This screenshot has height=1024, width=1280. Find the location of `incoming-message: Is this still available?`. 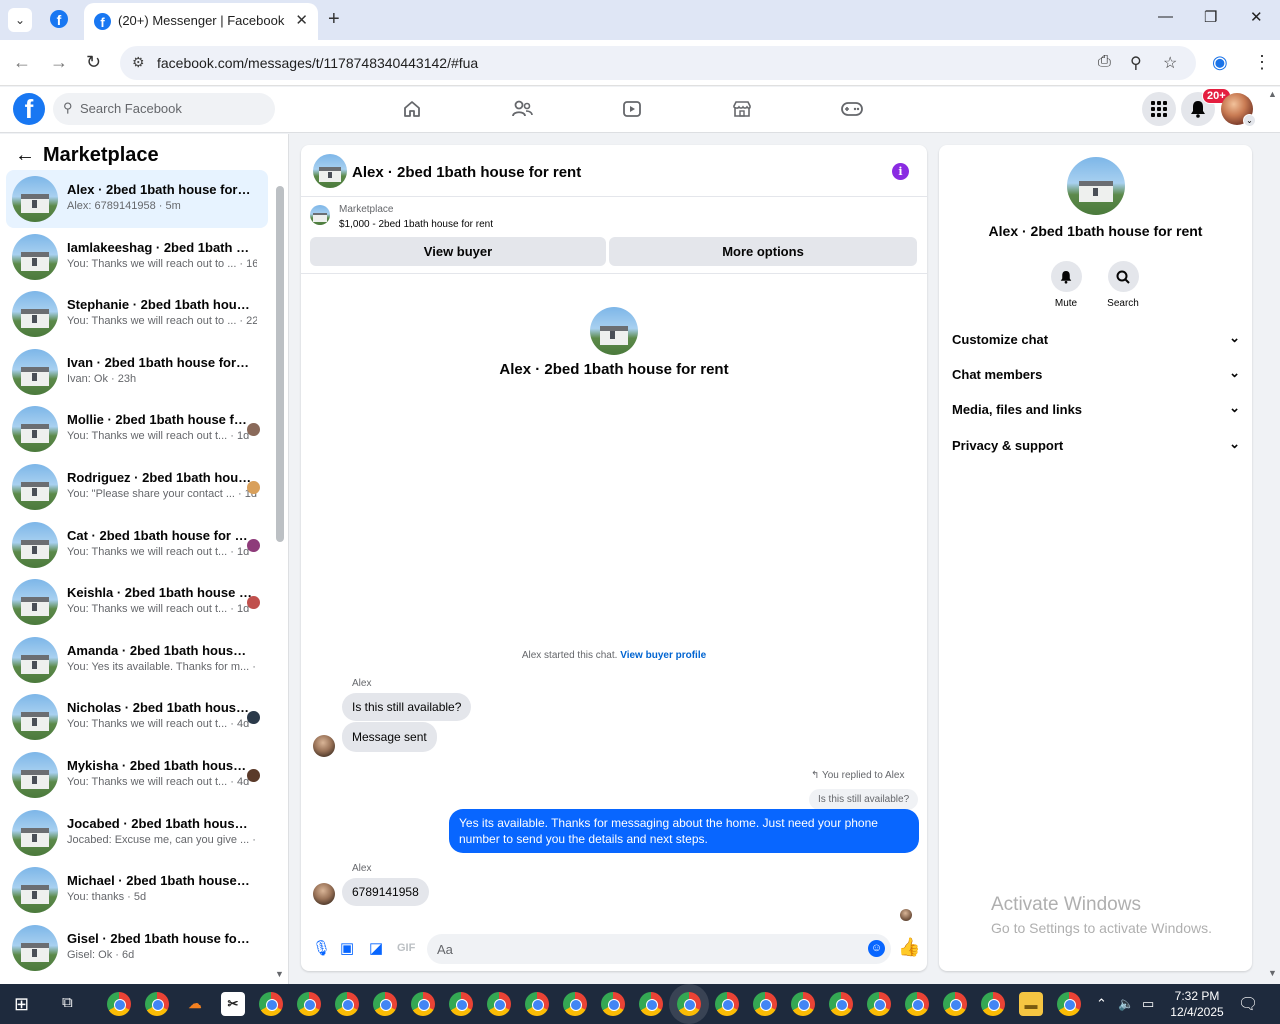

incoming-message: Is this still available? is located at coordinates (407, 707).